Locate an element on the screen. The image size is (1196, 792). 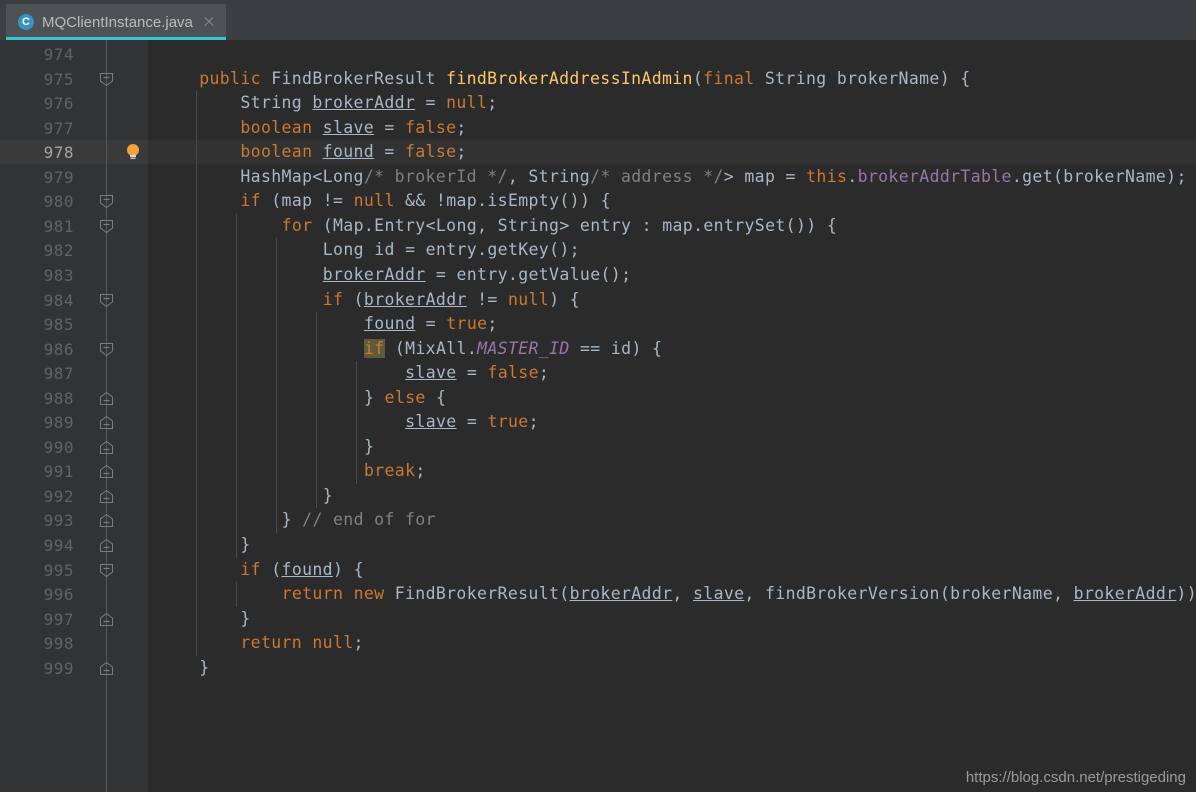
line-number: 996 is located at coordinates (44, 594).